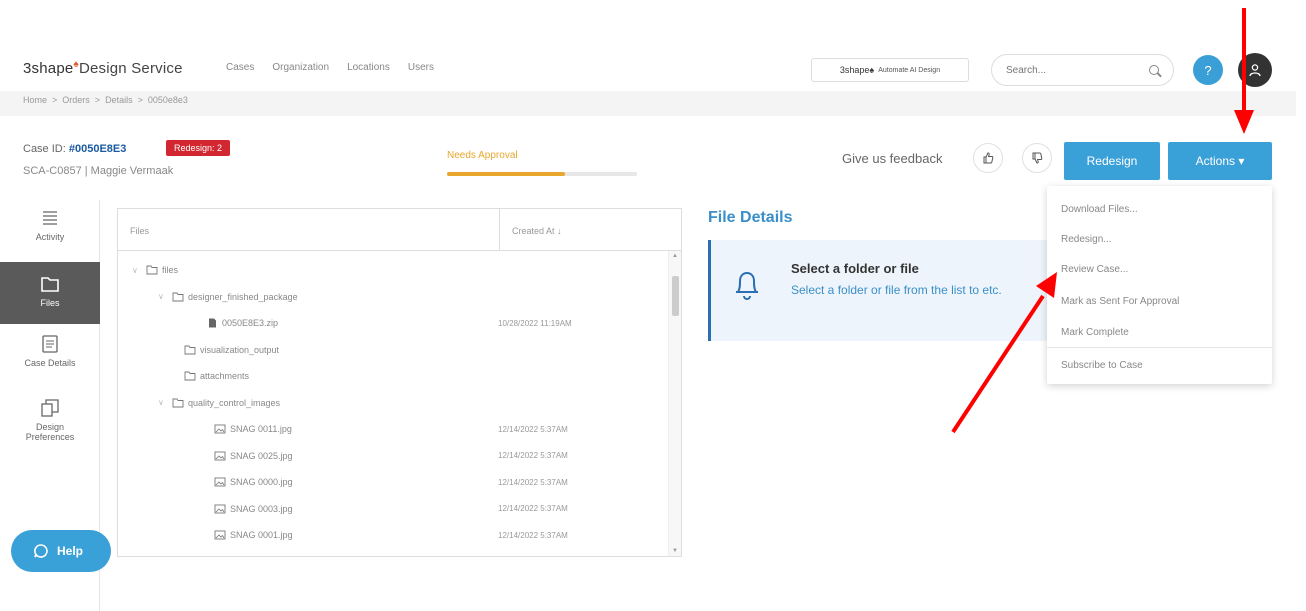 The image size is (1306, 611). What do you see at coordinates (61, 551) in the screenshot?
I see `help-button: Help` at bounding box center [61, 551].